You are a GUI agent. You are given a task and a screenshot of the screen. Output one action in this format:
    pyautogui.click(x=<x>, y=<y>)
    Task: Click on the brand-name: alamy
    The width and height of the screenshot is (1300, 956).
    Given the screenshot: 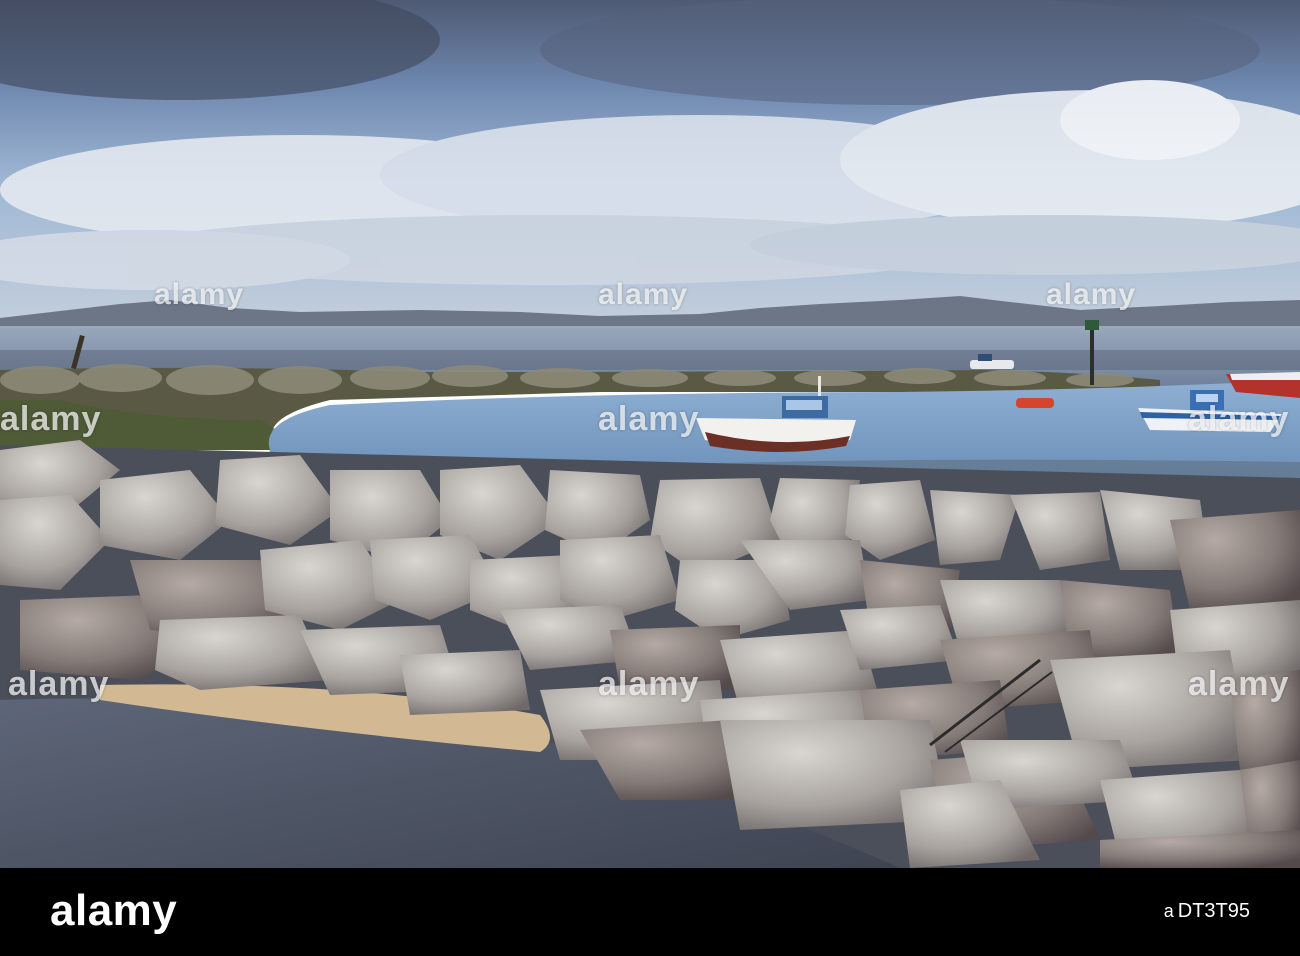 What is the action you would take?
    pyautogui.click(x=114, y=910)
    